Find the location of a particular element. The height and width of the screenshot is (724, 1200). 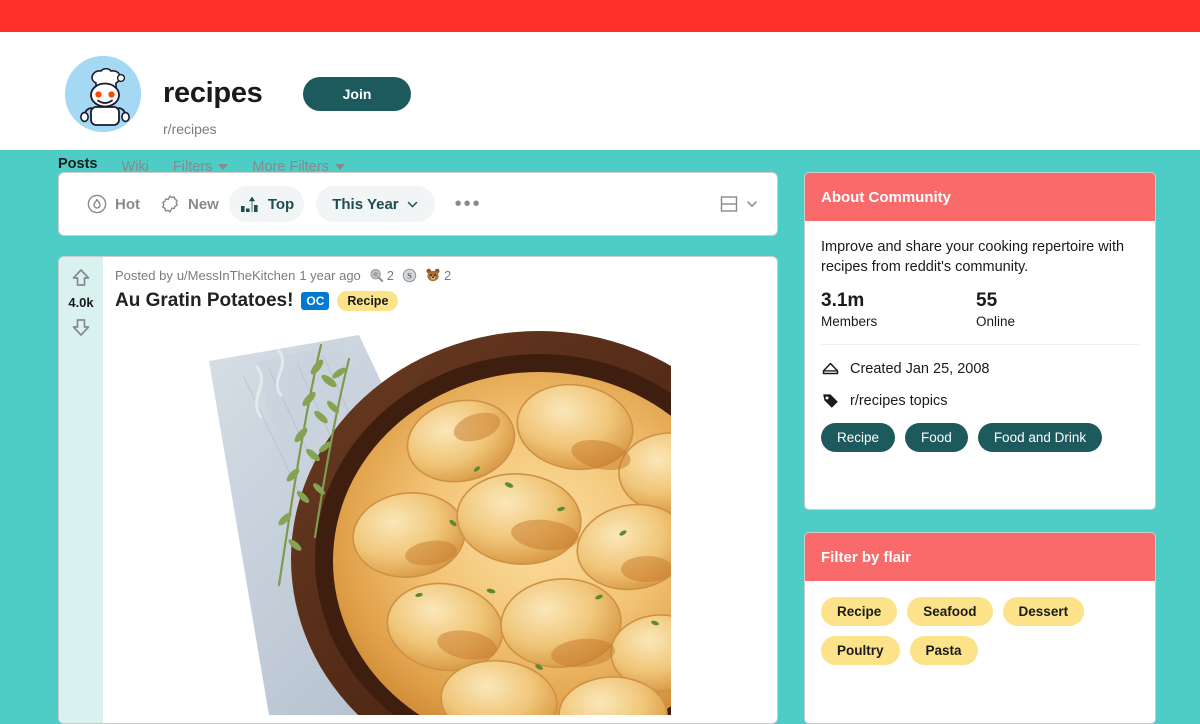

tag-icon is located at coordinates (830, 401).